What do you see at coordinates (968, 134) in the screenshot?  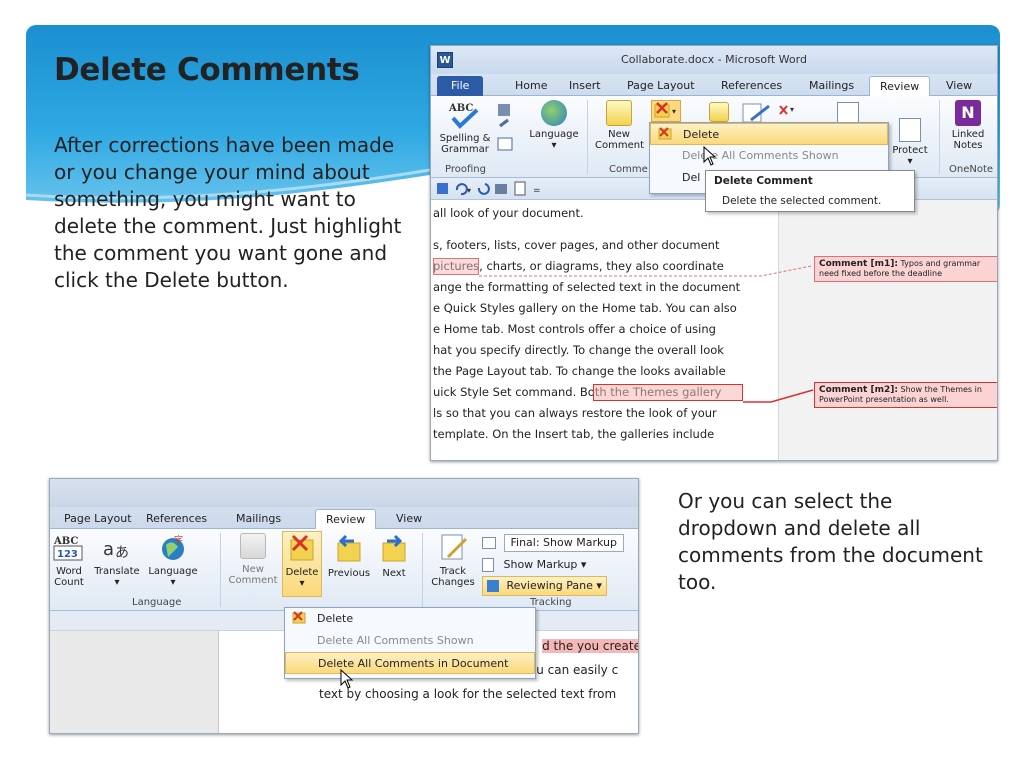 I see `linked-label: Linked` at bounding box center [968, 134].